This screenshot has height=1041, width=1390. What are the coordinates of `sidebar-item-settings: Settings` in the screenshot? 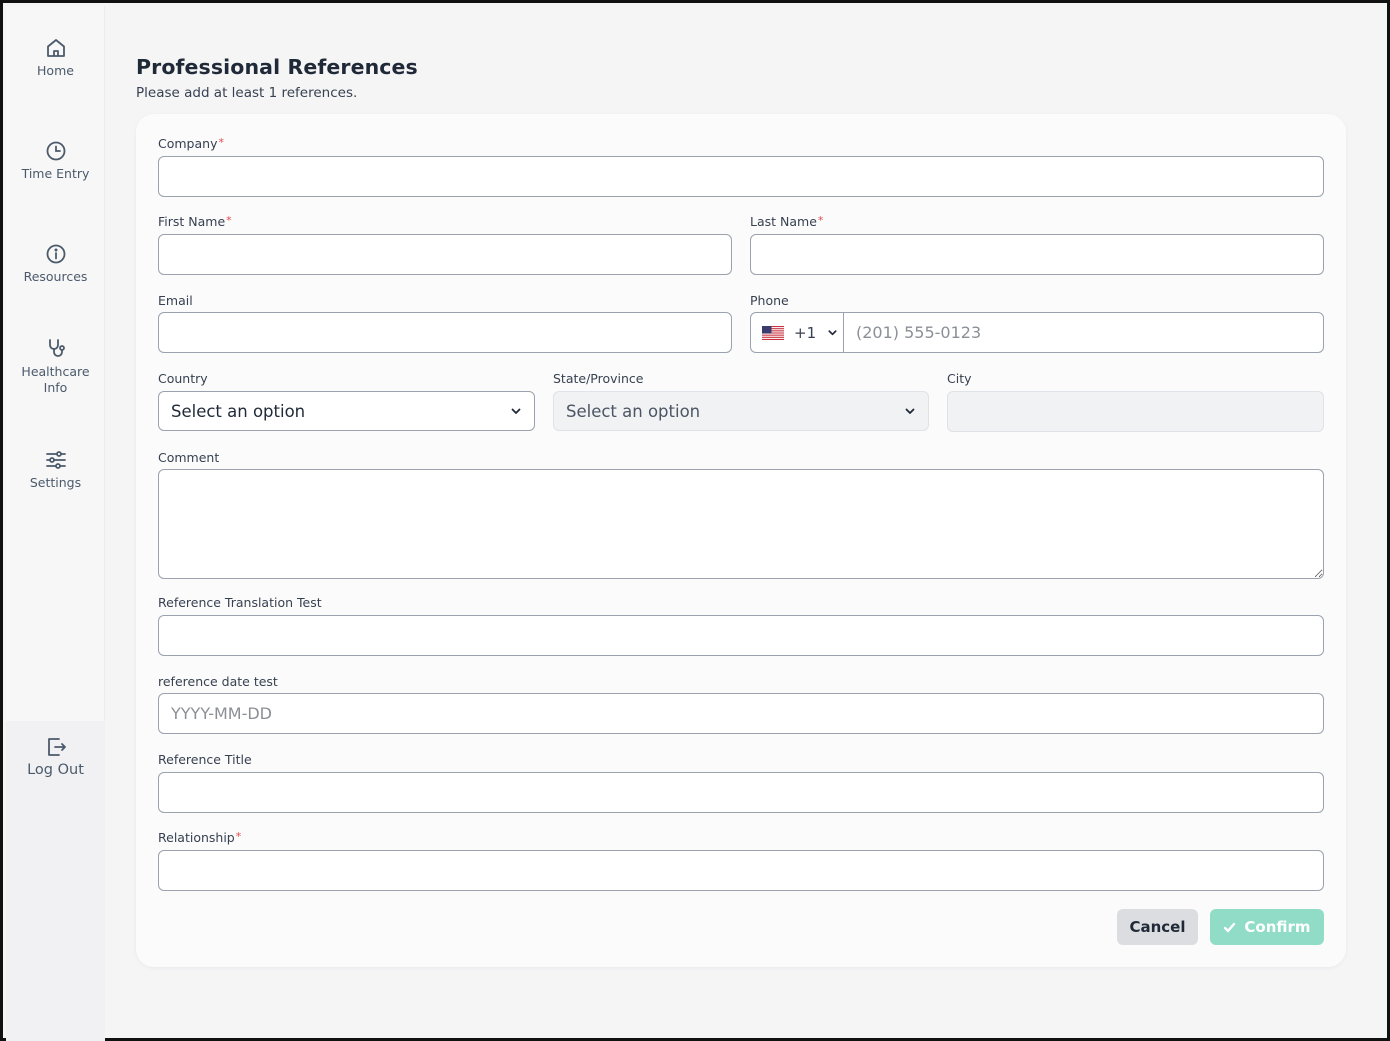 It's located at (55, 469).